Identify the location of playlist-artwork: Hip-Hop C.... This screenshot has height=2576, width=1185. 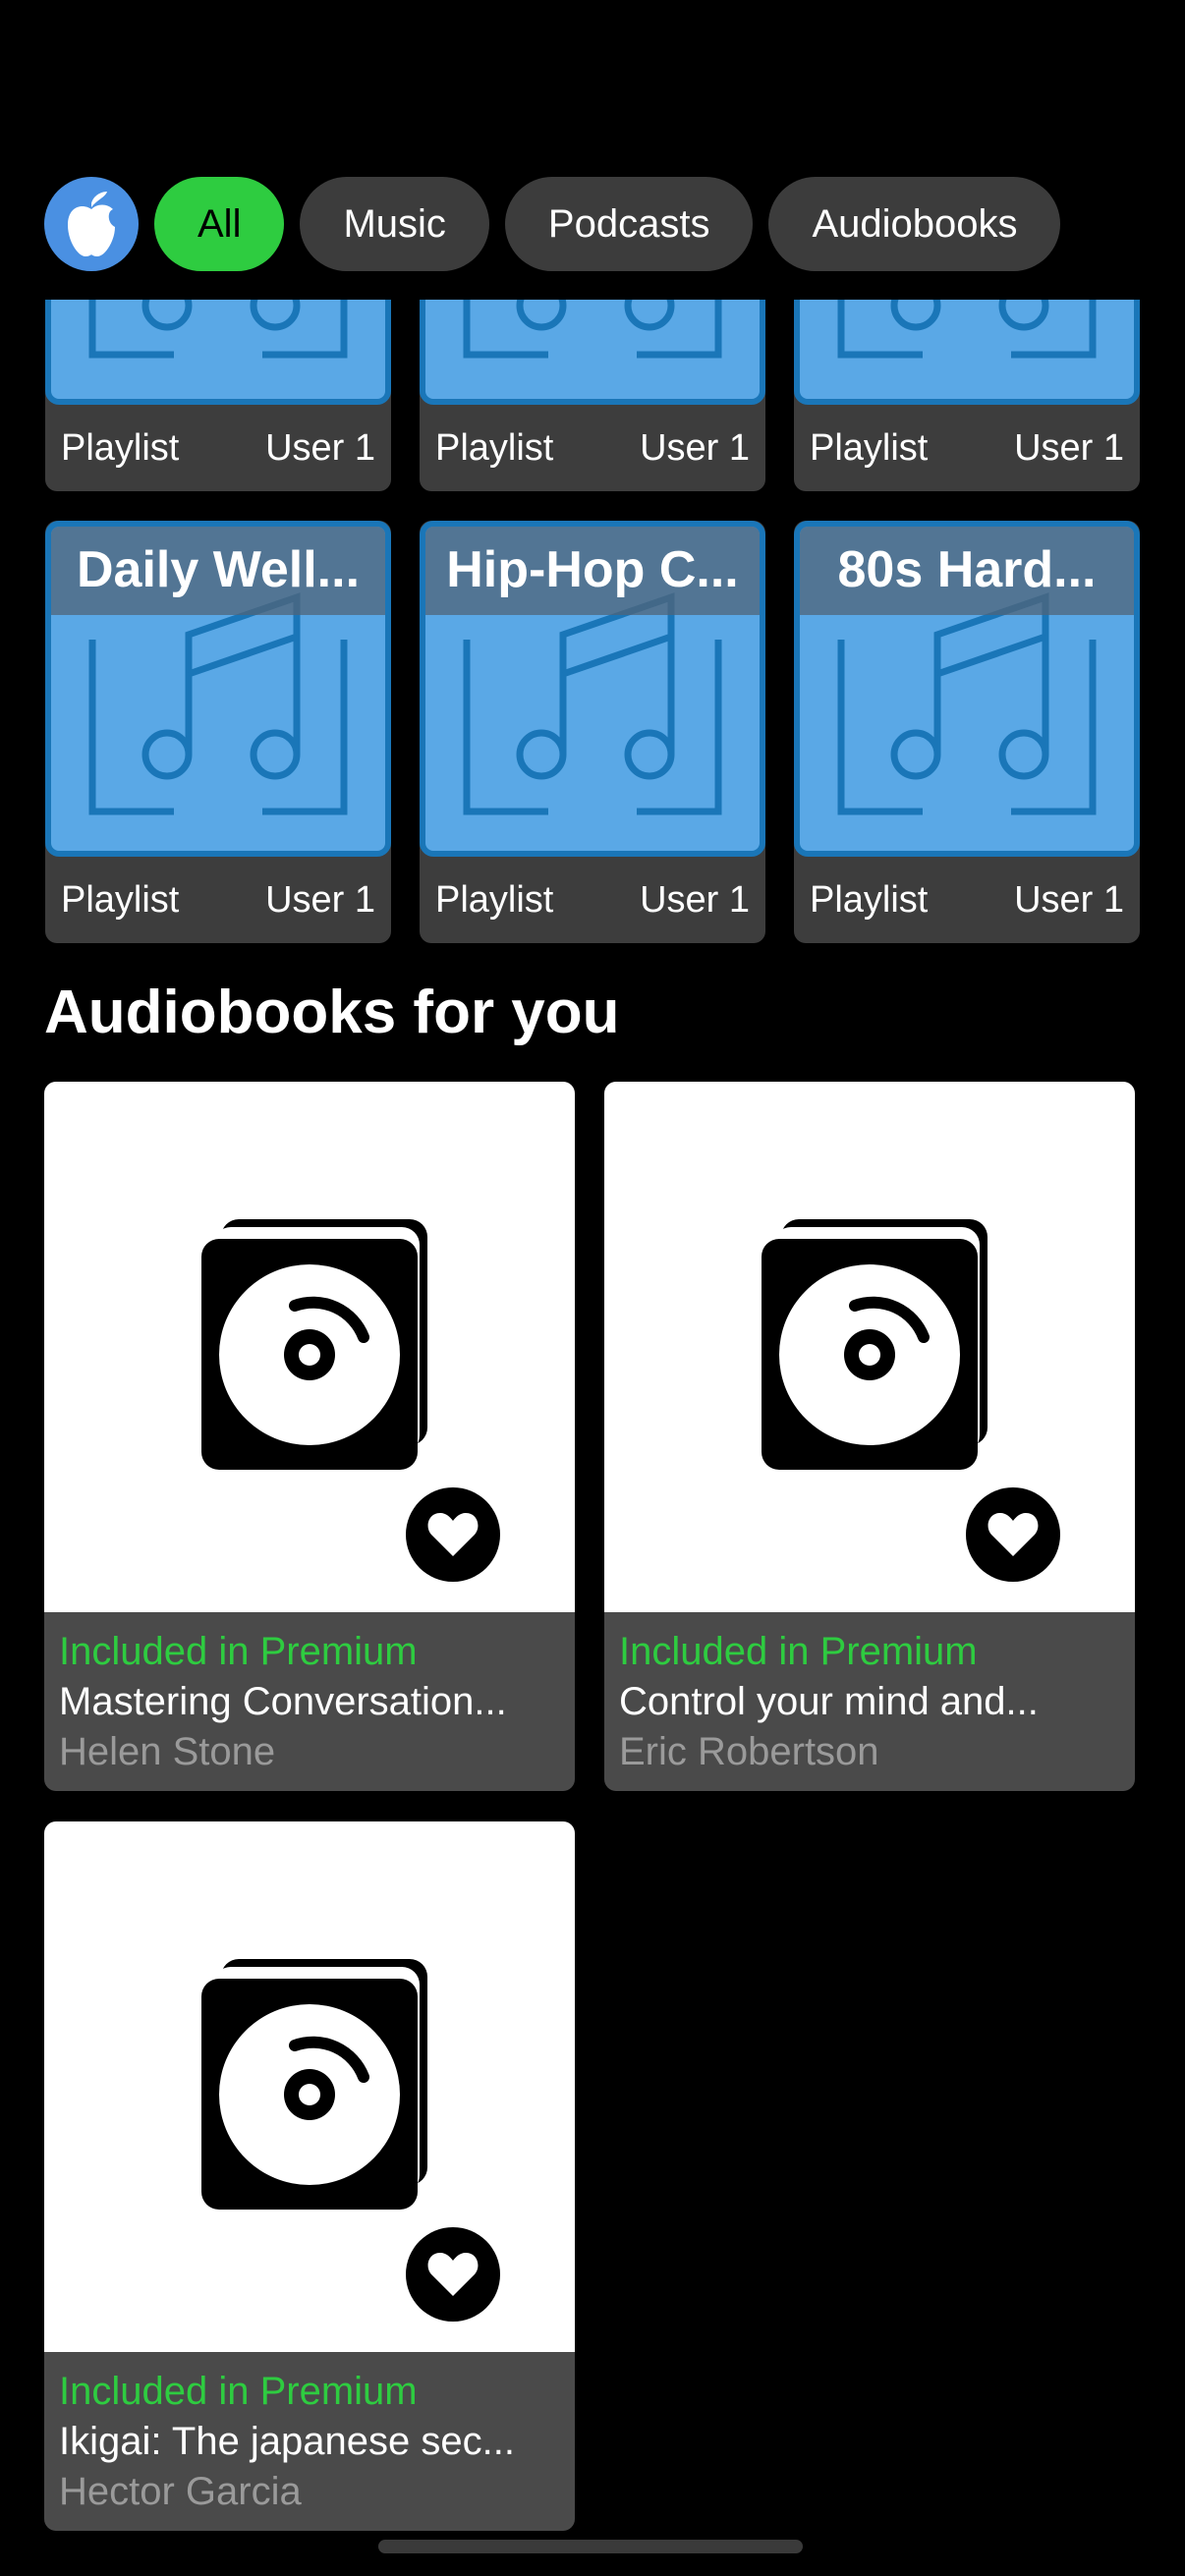
(592, 689).